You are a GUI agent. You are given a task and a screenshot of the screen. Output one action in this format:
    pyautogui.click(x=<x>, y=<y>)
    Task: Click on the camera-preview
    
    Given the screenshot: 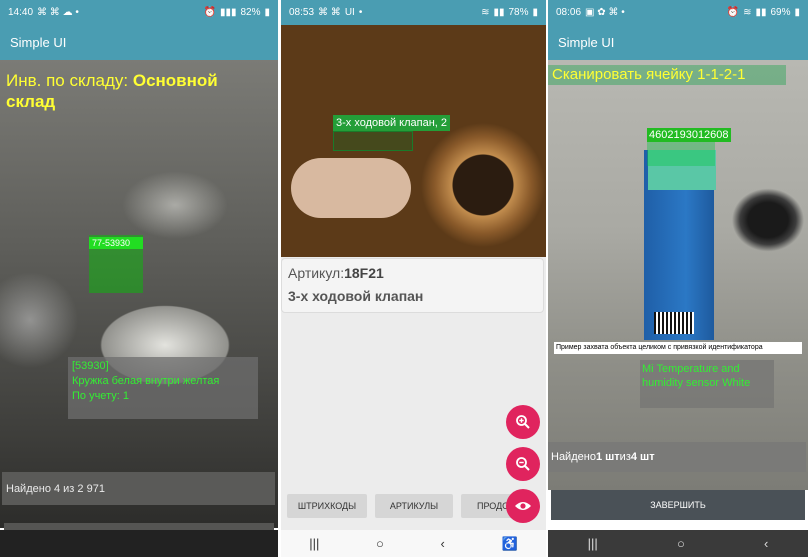 What is the action you would take?
    pyautogui.click(x=413, y=141)
    